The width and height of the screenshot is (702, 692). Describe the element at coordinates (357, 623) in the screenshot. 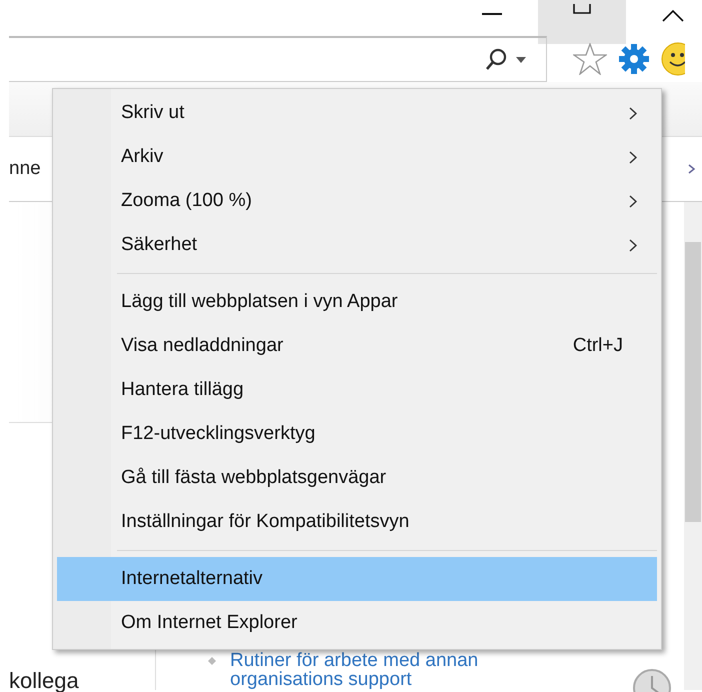

I see `menu-item: Om Internet Explorer` at that location.